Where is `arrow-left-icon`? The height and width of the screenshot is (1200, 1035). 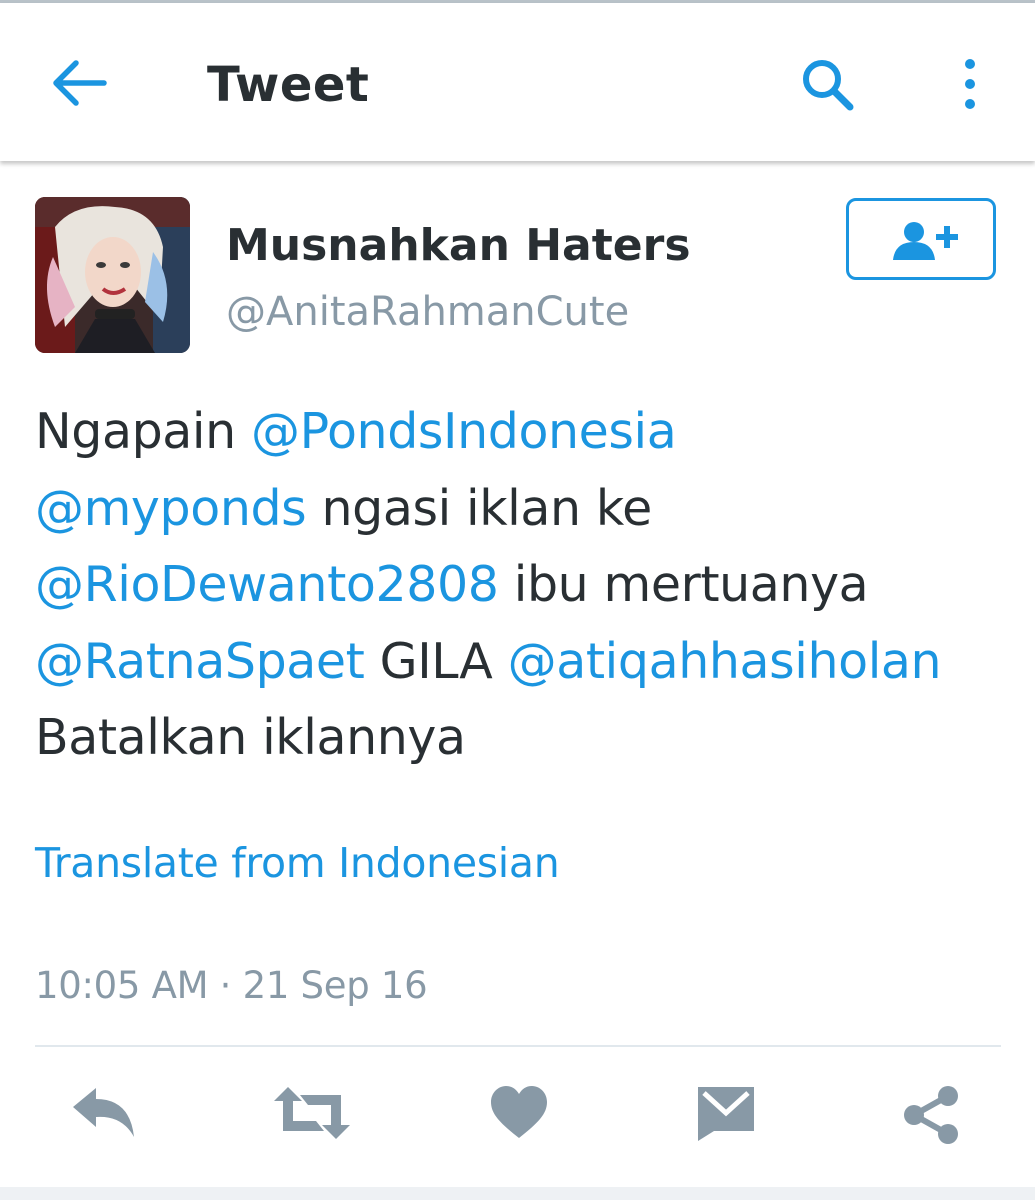 arrow-left-icon is located at coordinates (81, 83).